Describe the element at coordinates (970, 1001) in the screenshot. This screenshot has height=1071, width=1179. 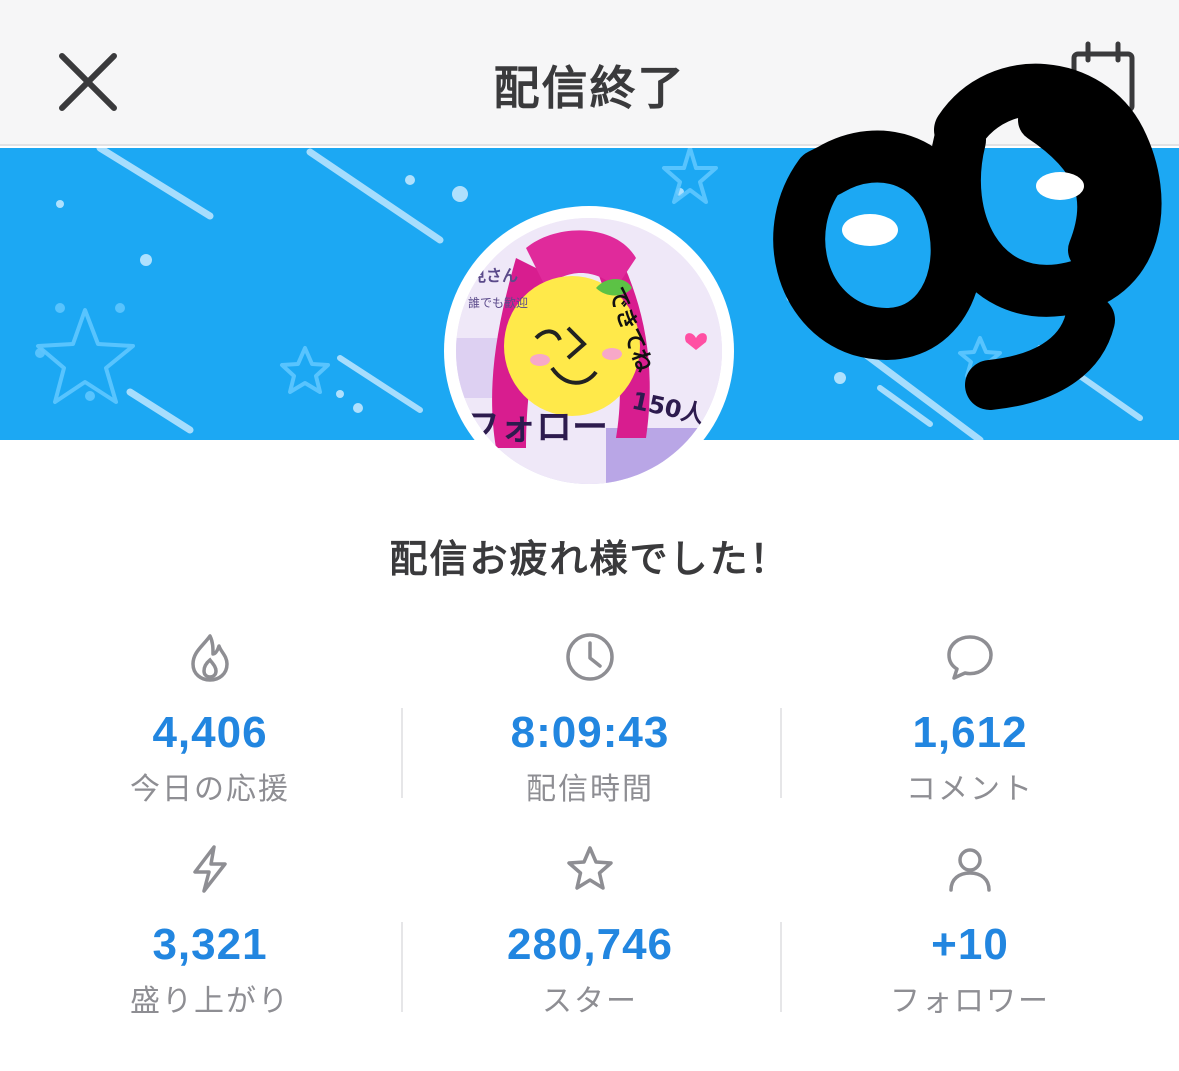
I see `stat-label: フォロワー` at that location.